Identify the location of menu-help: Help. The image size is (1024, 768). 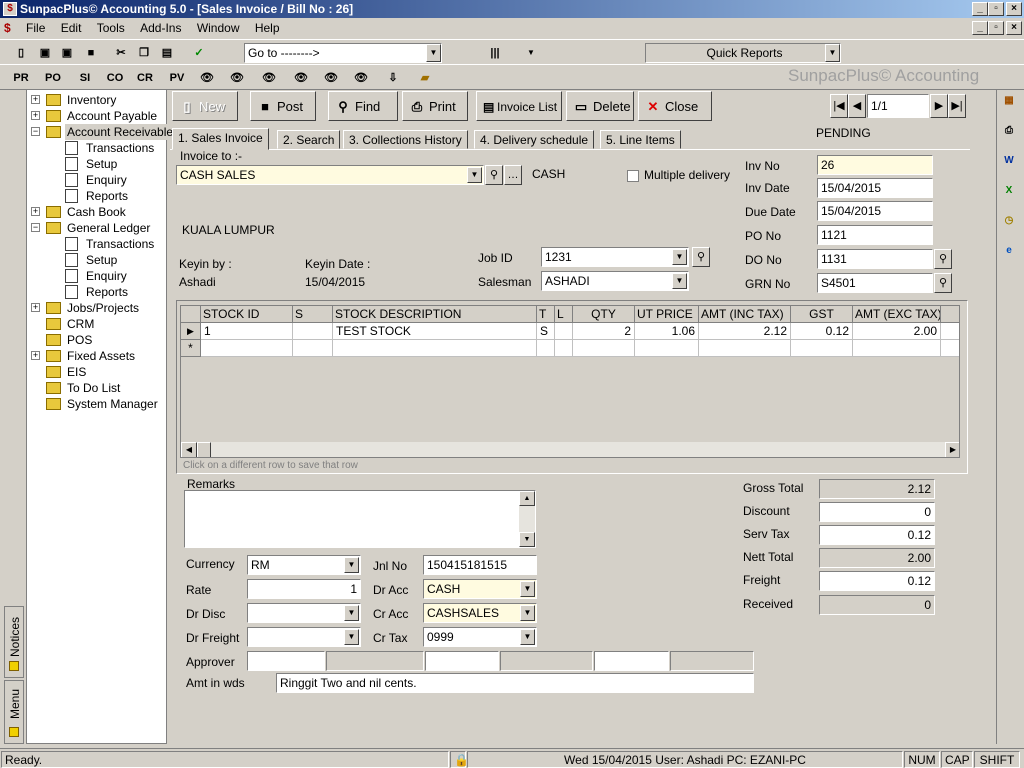
(267, 28).